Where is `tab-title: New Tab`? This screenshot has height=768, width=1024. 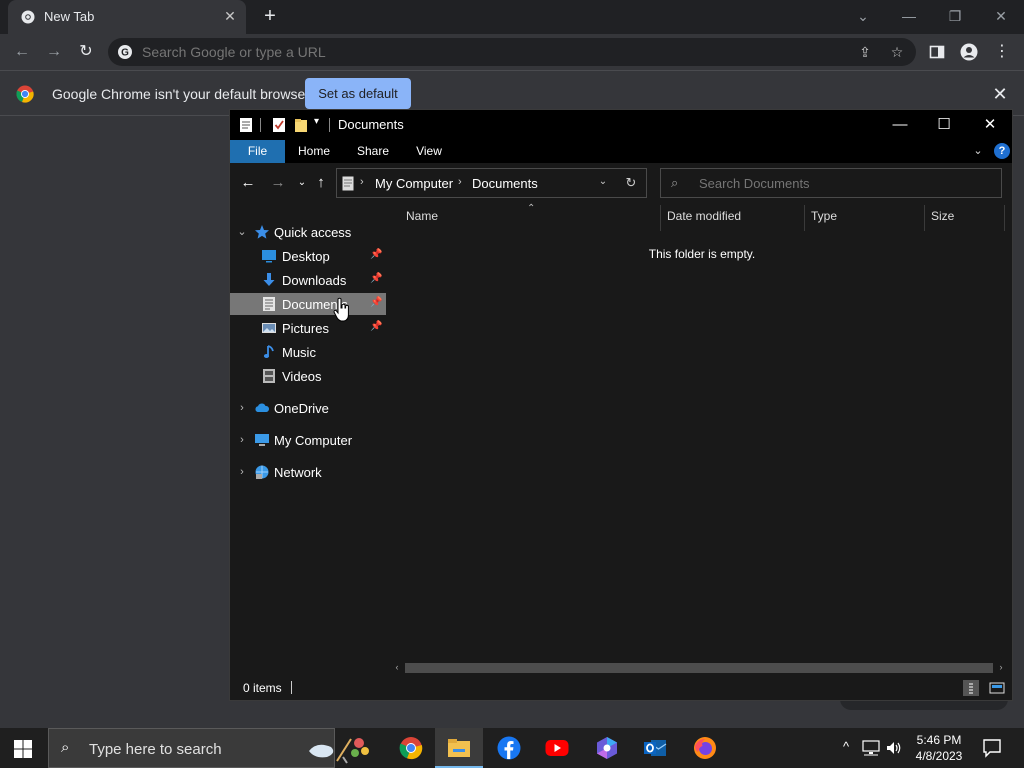 tab-title: New Tab is located at coordinates (69, 16).